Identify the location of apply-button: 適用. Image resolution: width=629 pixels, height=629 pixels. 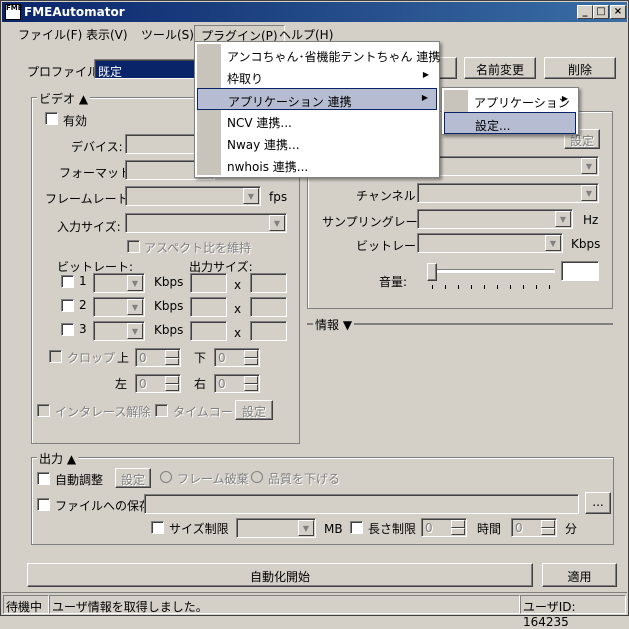
(579, 575).